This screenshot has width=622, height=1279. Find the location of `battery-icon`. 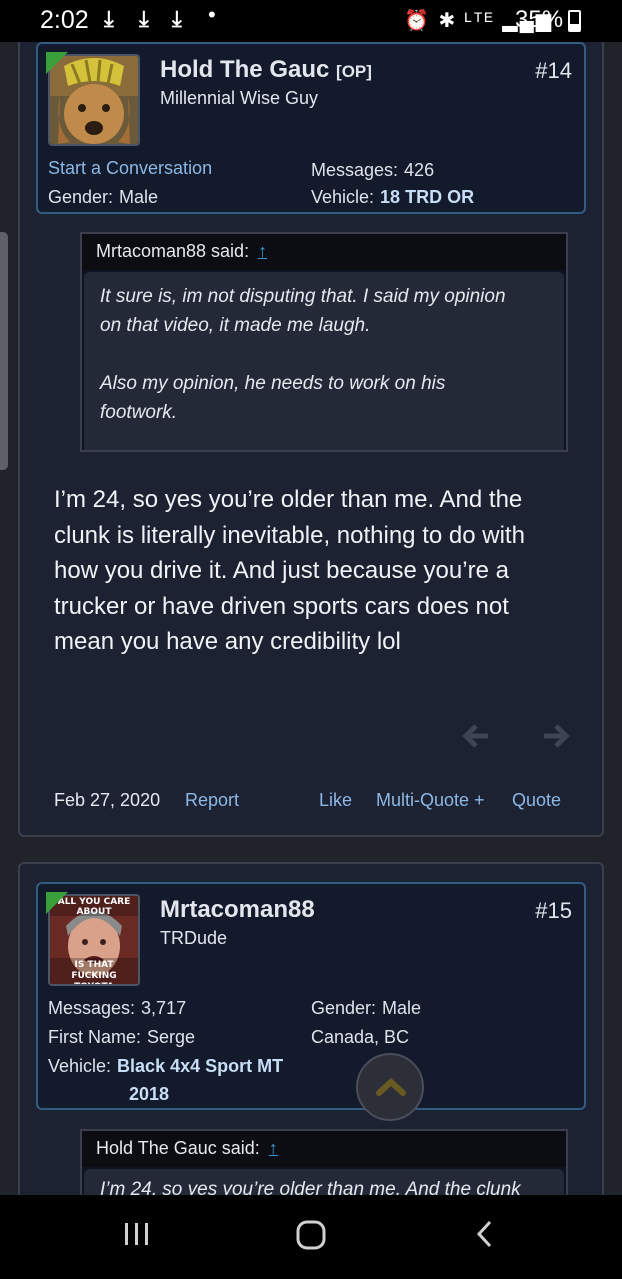

battery-icon is located at coordinates (574, 21).